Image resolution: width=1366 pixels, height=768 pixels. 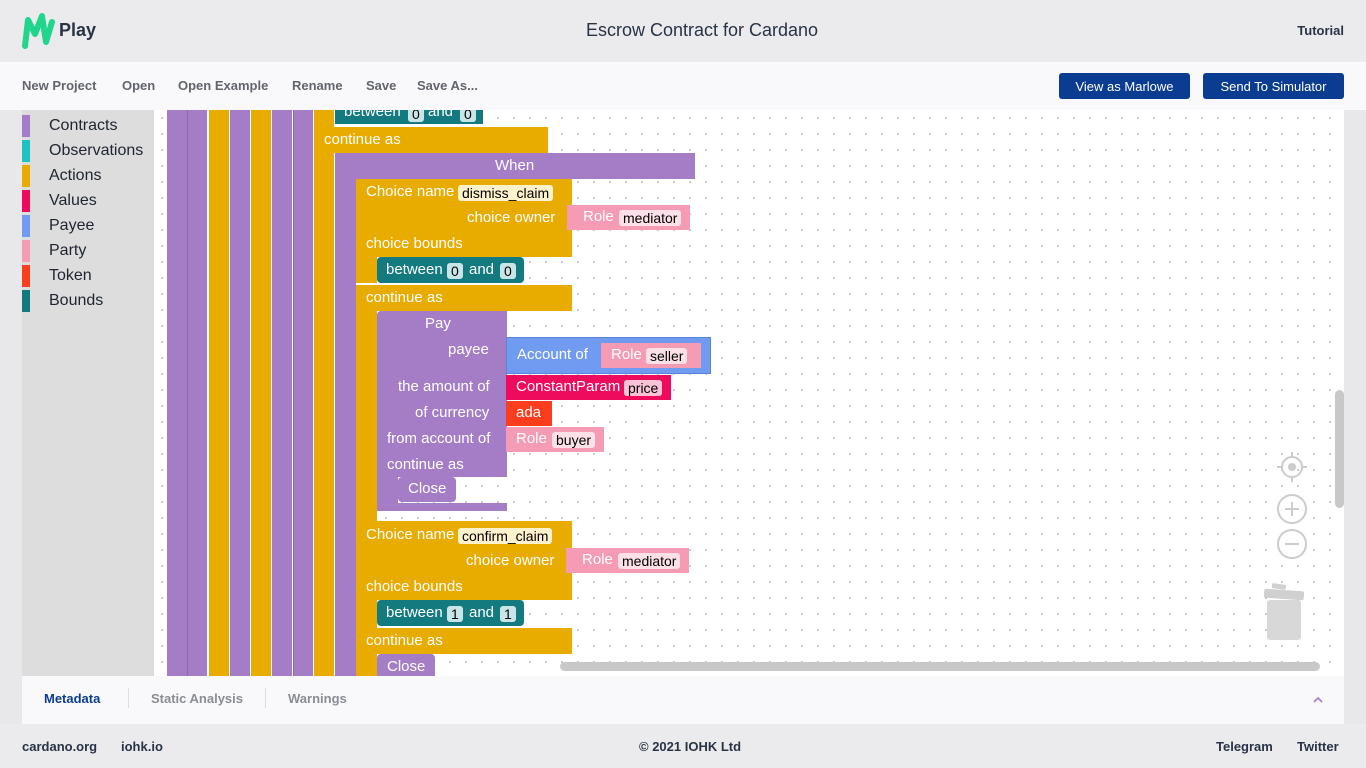 I want to click on horizontal-scrollbar, so click(x=940, y=666).